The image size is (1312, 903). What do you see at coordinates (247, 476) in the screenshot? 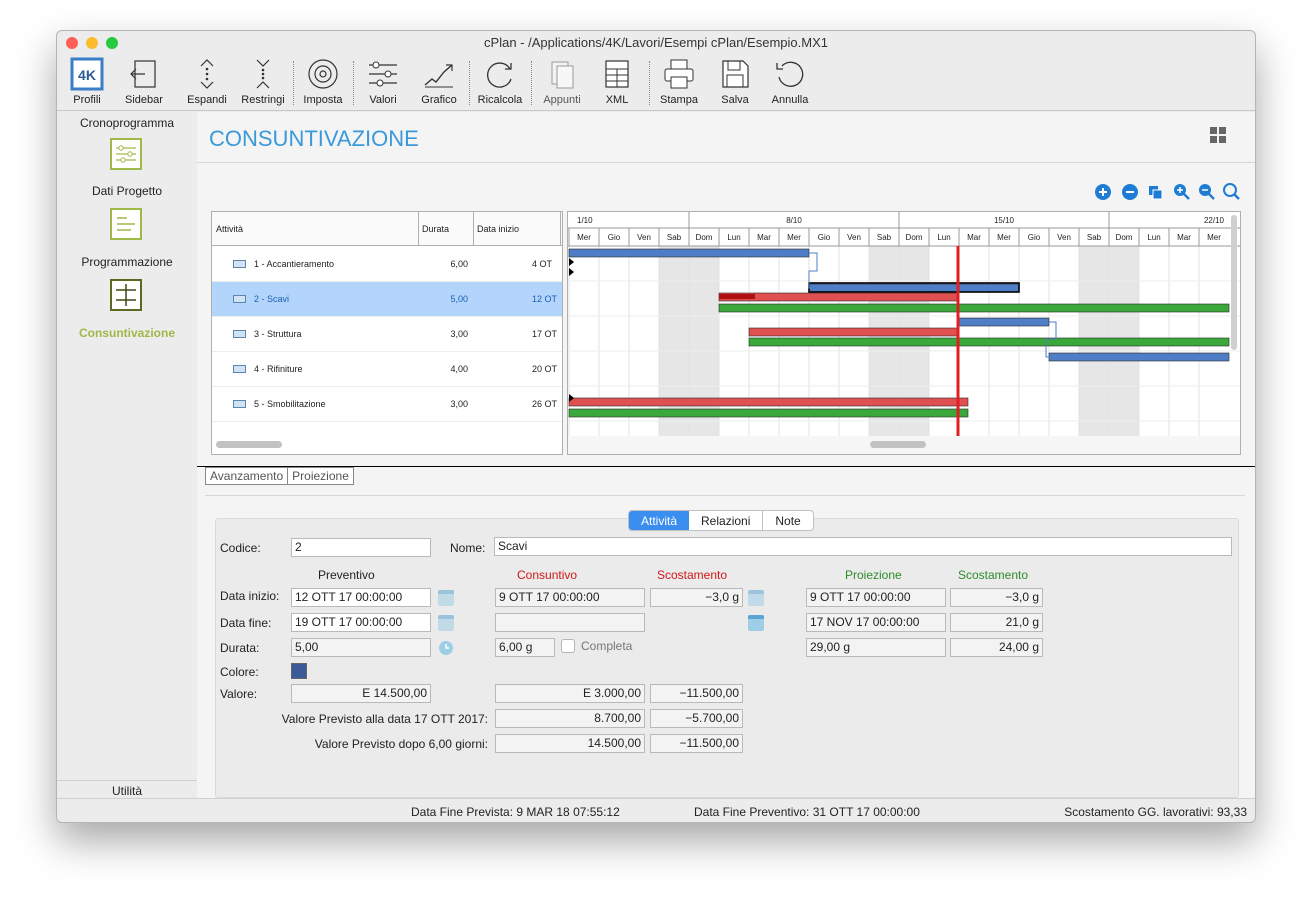
I see `tab-avanzamento: Avanzamento` at bounding box center [247, 476].